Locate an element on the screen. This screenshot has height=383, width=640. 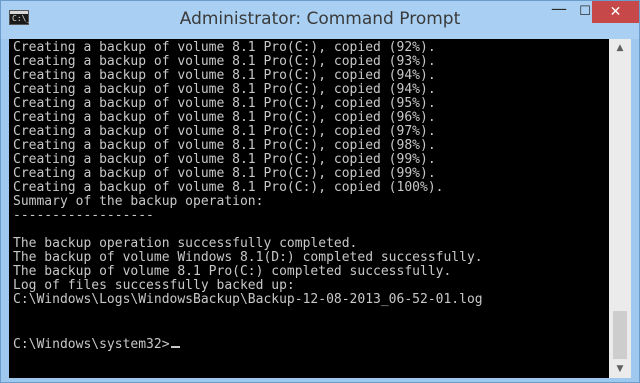
scroll-down-arrow-icon: ▼ is located at coordinates (620, 369).